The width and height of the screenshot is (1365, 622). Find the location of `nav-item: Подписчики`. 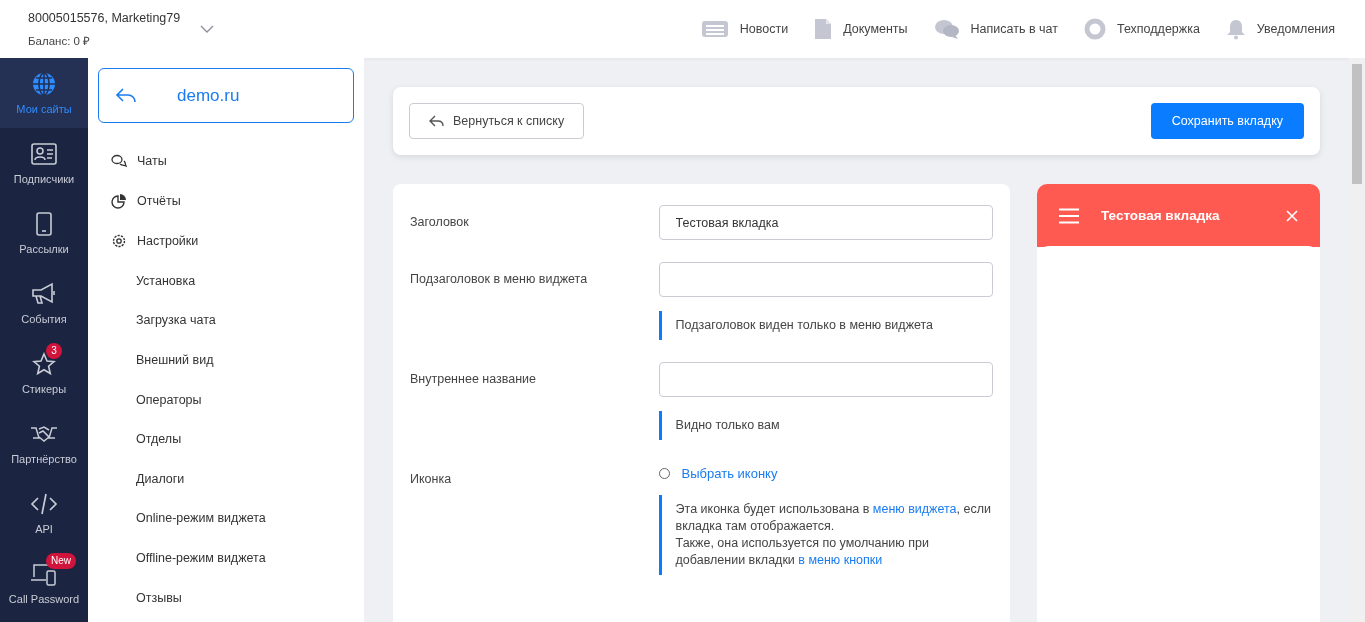

nav-item: Подписчики is located at coordinates (44, 163).